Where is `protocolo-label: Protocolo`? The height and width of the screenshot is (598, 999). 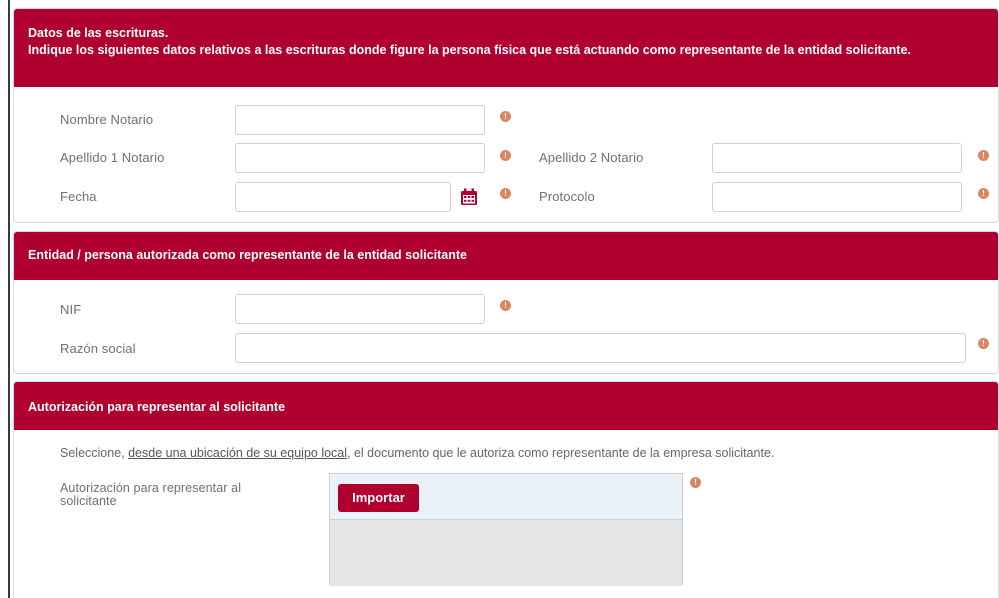
protocolo-label: Protocolo is located at coordinates (567, 196).